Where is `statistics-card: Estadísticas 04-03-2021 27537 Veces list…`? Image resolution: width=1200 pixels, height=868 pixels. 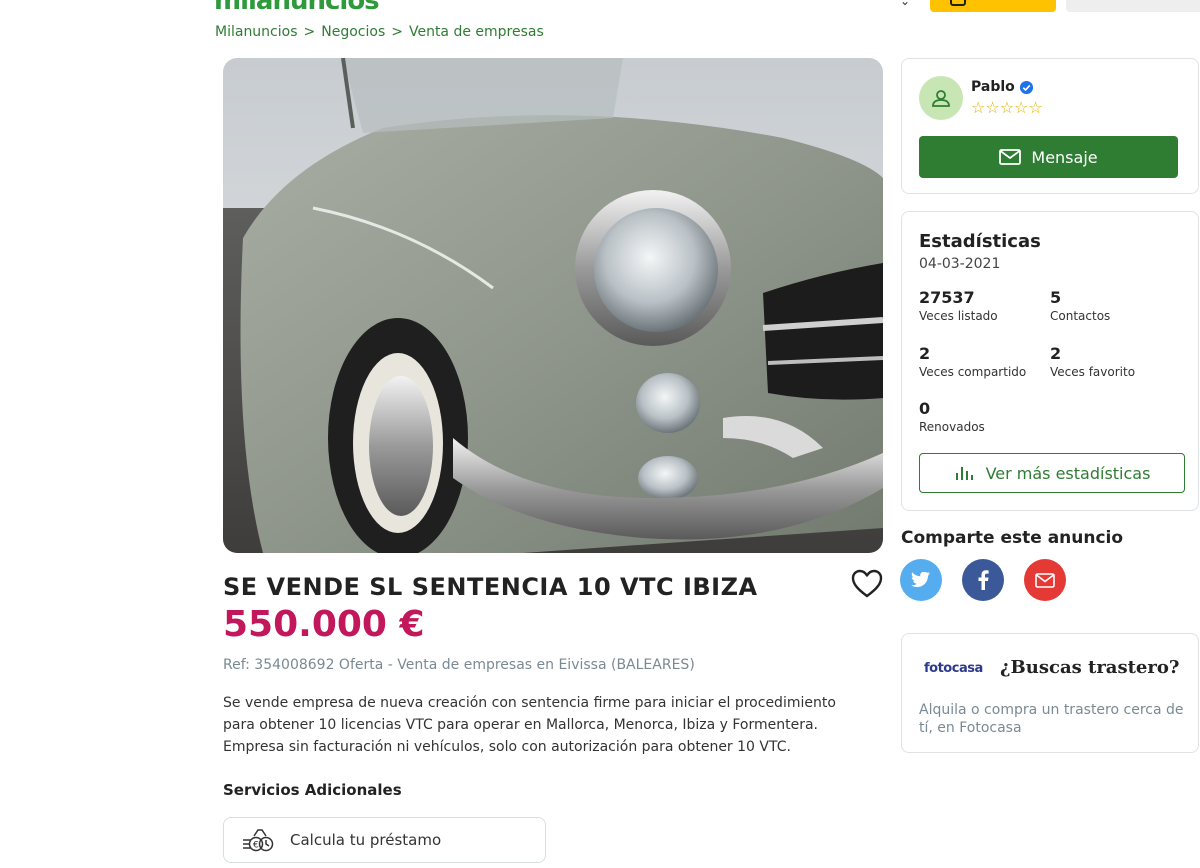 statistics-card: Estadísticas 04-03-2021 27537 Veces list… is located at coordinates (1050, 361).